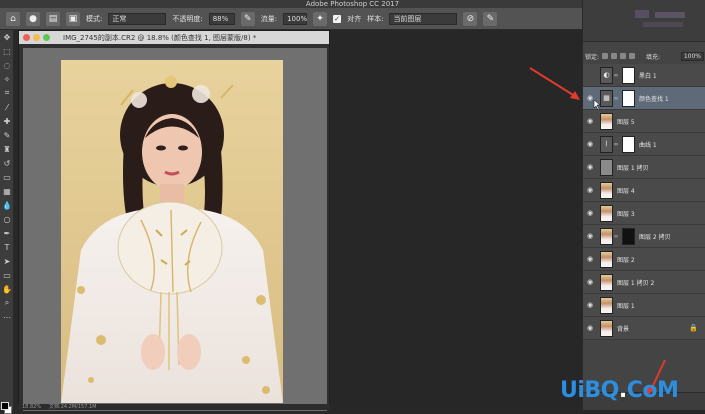 This screenshot has width=705, height=414. Describe the element at coordinates (423, 18) in the screenshot. I see `sample-select: 当前图层` at that location.